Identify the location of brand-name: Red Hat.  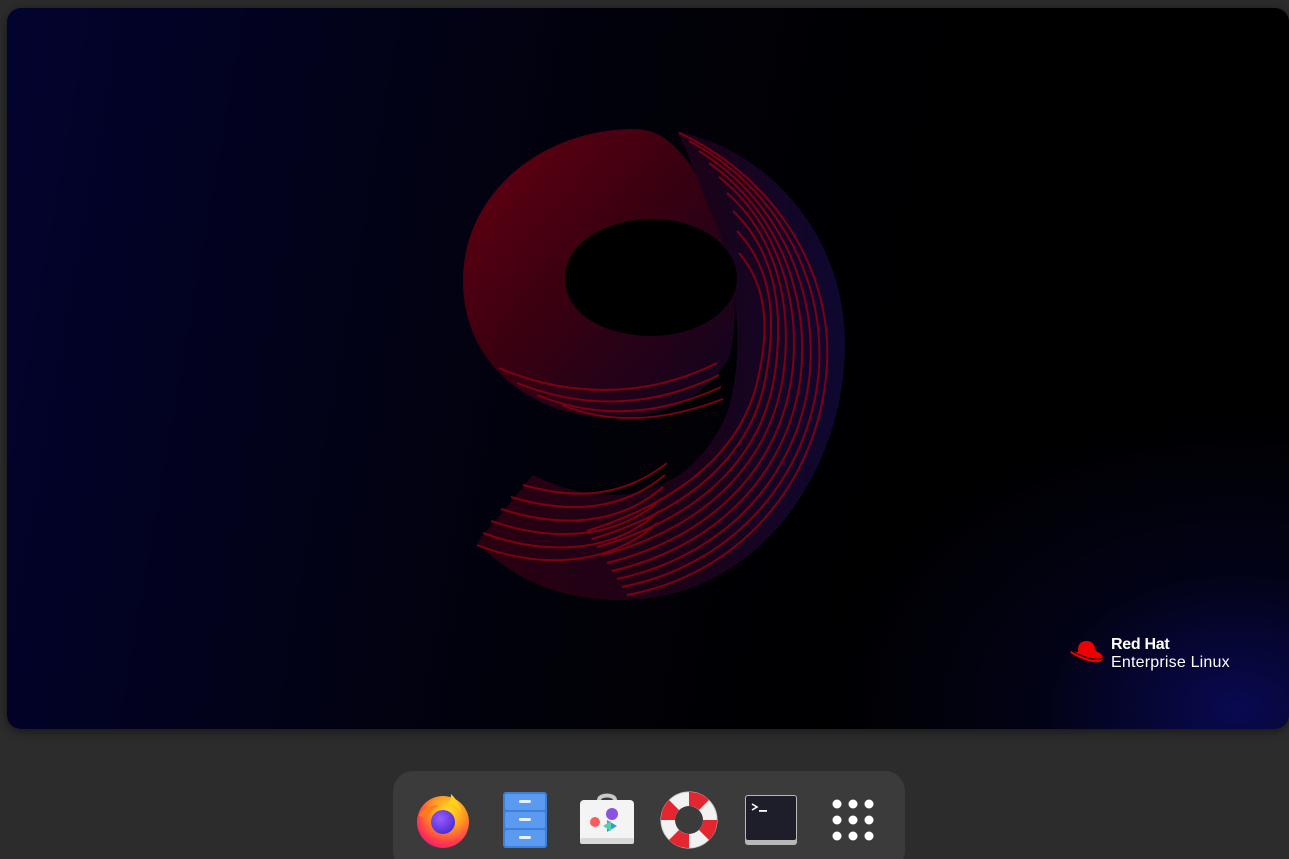
(1140, 644).